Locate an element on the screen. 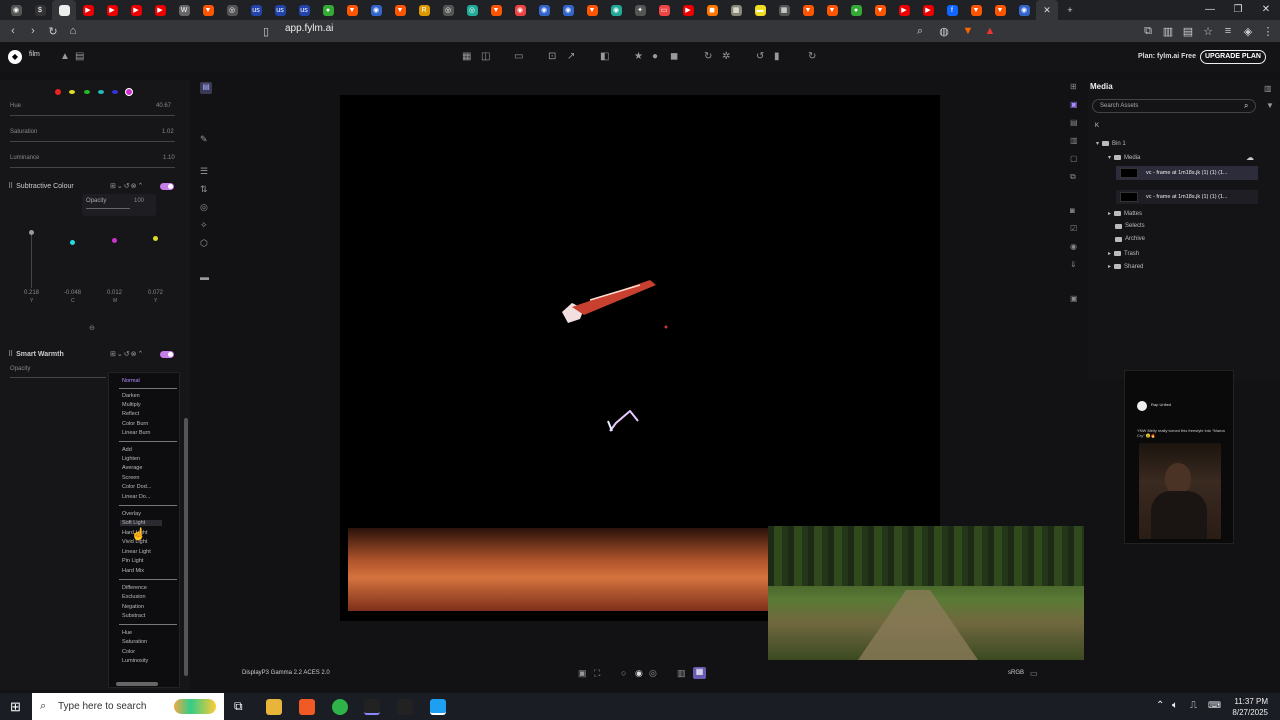 The height and width of the screenshot is (720, 1280). columns-icon: ▥ is located at coordinates (1074, 140).